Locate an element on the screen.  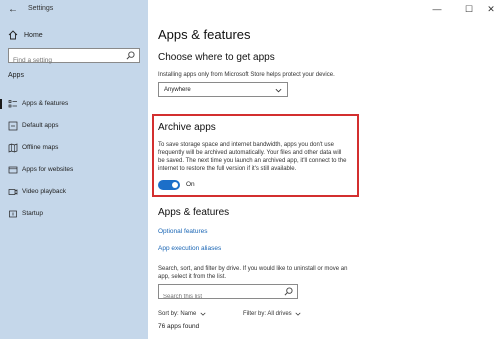
app-source-dropdown: Anywhere is located at coordinates (223, 89).